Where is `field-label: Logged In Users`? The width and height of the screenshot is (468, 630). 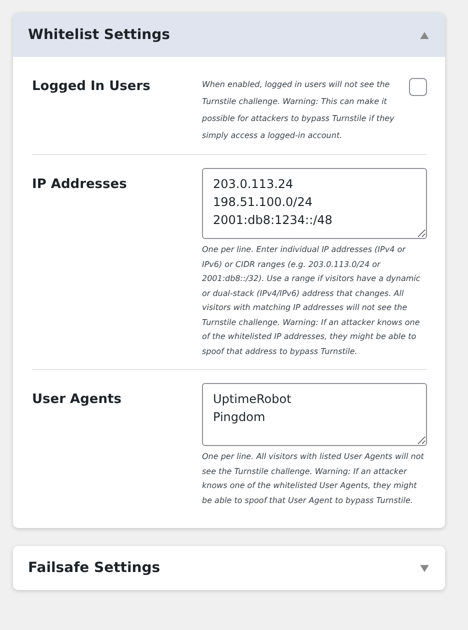 field-label: Logged In Users is located at coordinates (92, 87).